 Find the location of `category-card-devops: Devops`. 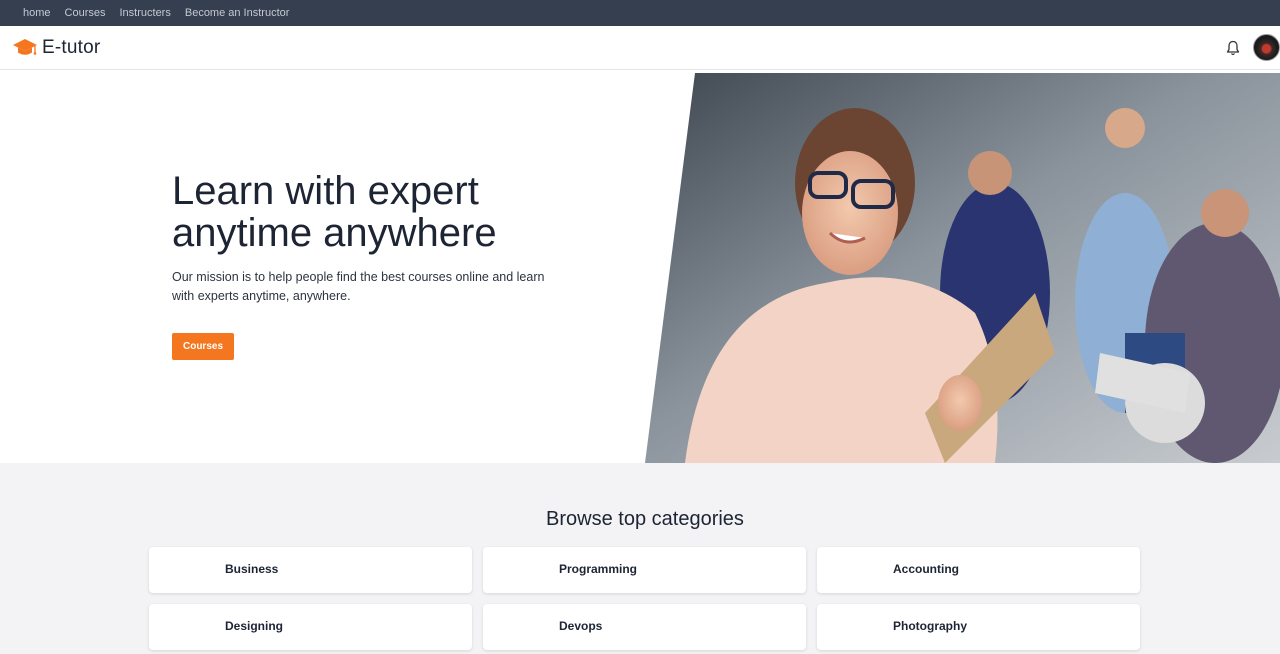

category-card-devops: Devops is located at coordinates (644, 627).